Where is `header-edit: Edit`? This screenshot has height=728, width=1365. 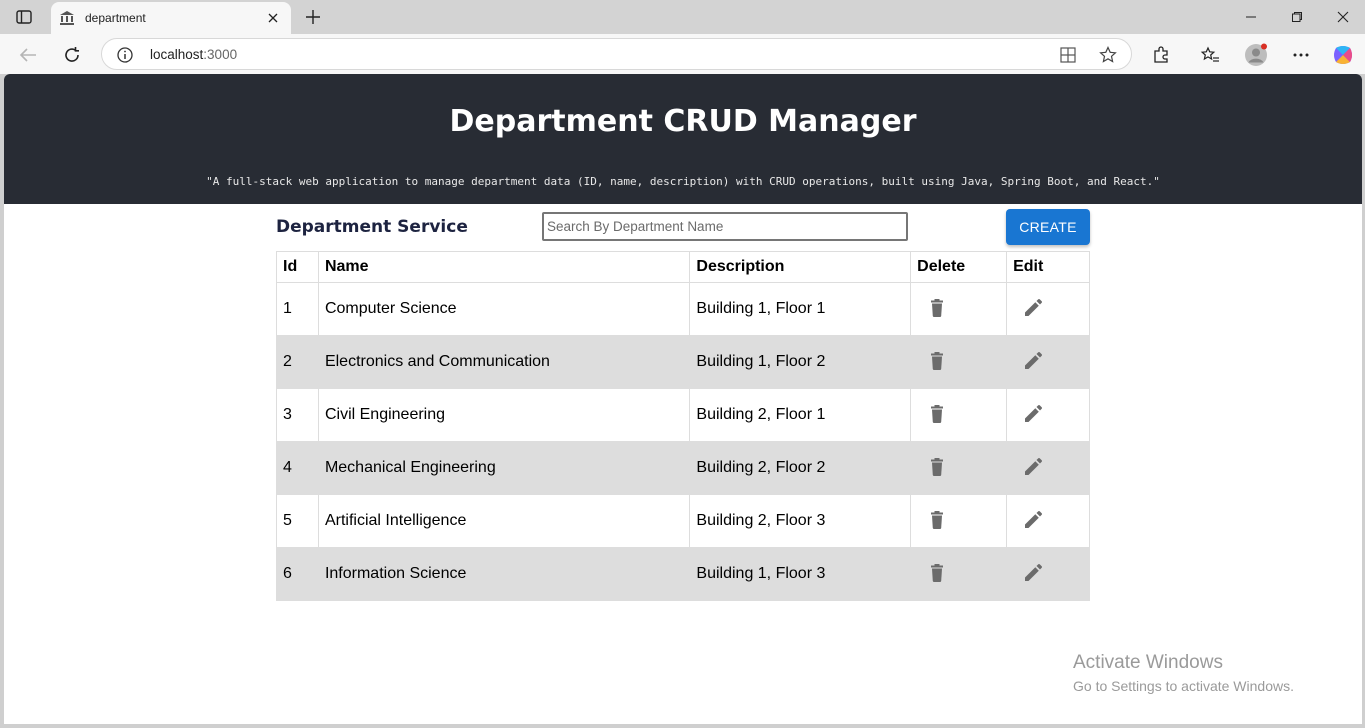
header-edit: Edit is located at coordinates (1048, 267).